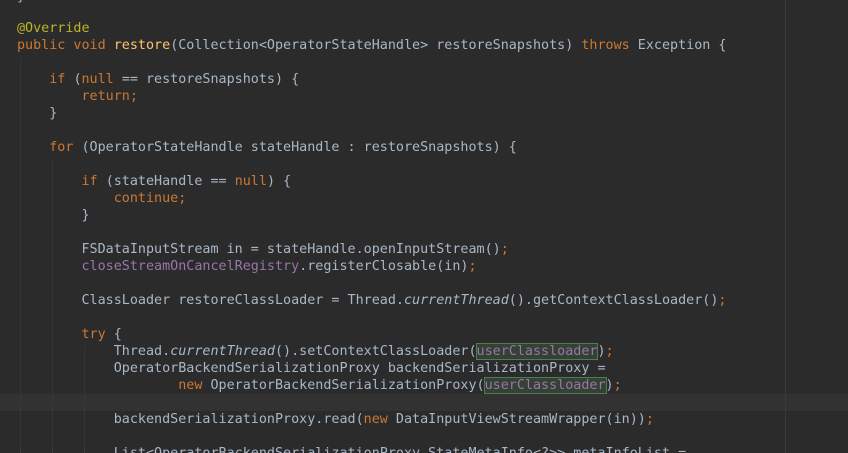  Describe the element at coordinates (210, 300) in the screenshot. I see `code-token: ClassLoader restoreClassLoader = Thread.` at that location.